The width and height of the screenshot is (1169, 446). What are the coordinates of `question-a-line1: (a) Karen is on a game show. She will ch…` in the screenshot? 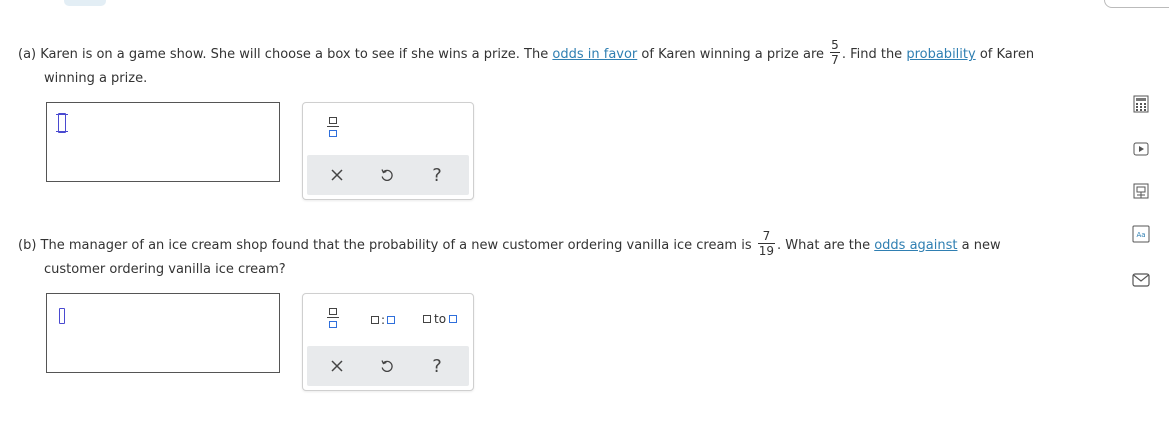 It's located at (526, 52).